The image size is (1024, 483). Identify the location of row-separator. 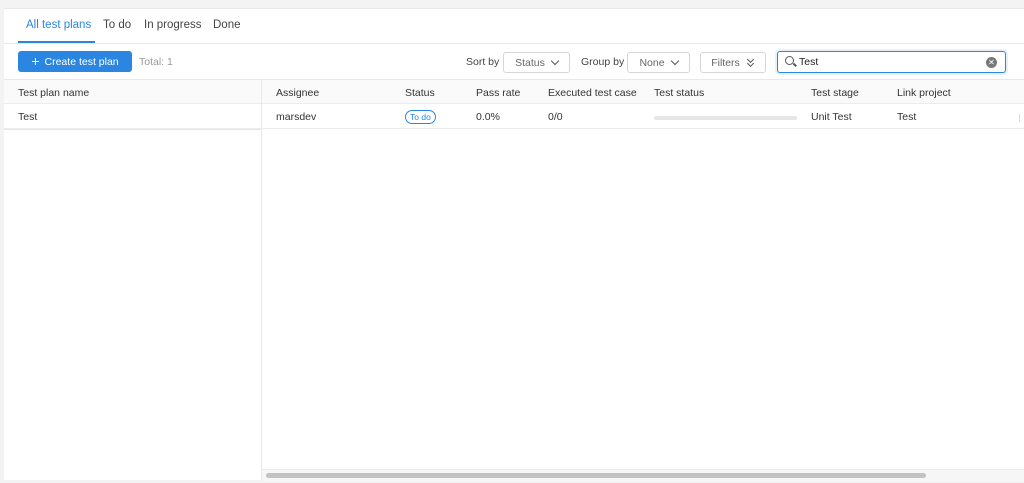
(133, 129).